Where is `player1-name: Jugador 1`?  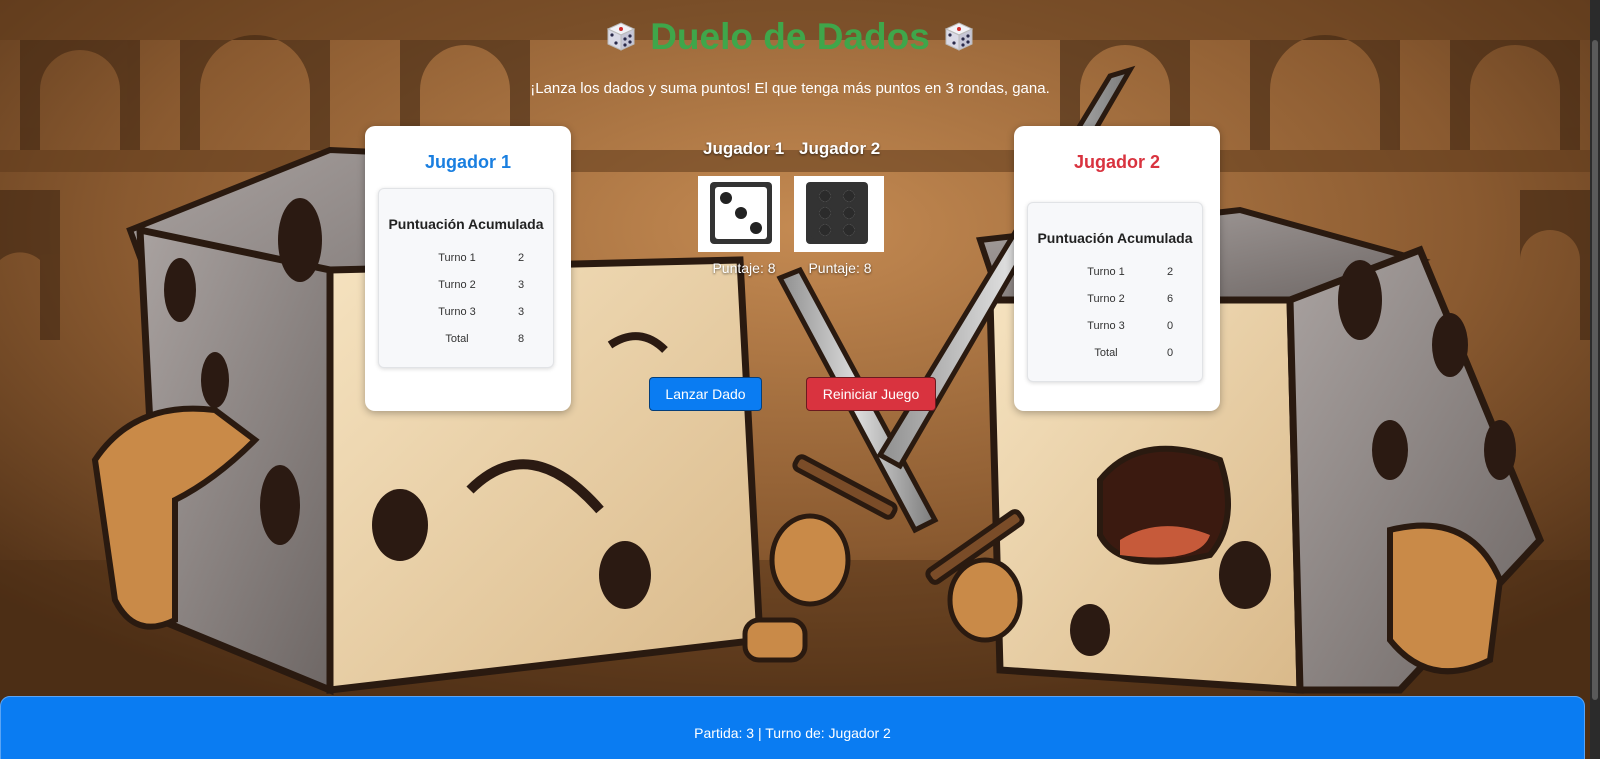
player1-name: Jugador 1 is located at coordinates (468, 162).